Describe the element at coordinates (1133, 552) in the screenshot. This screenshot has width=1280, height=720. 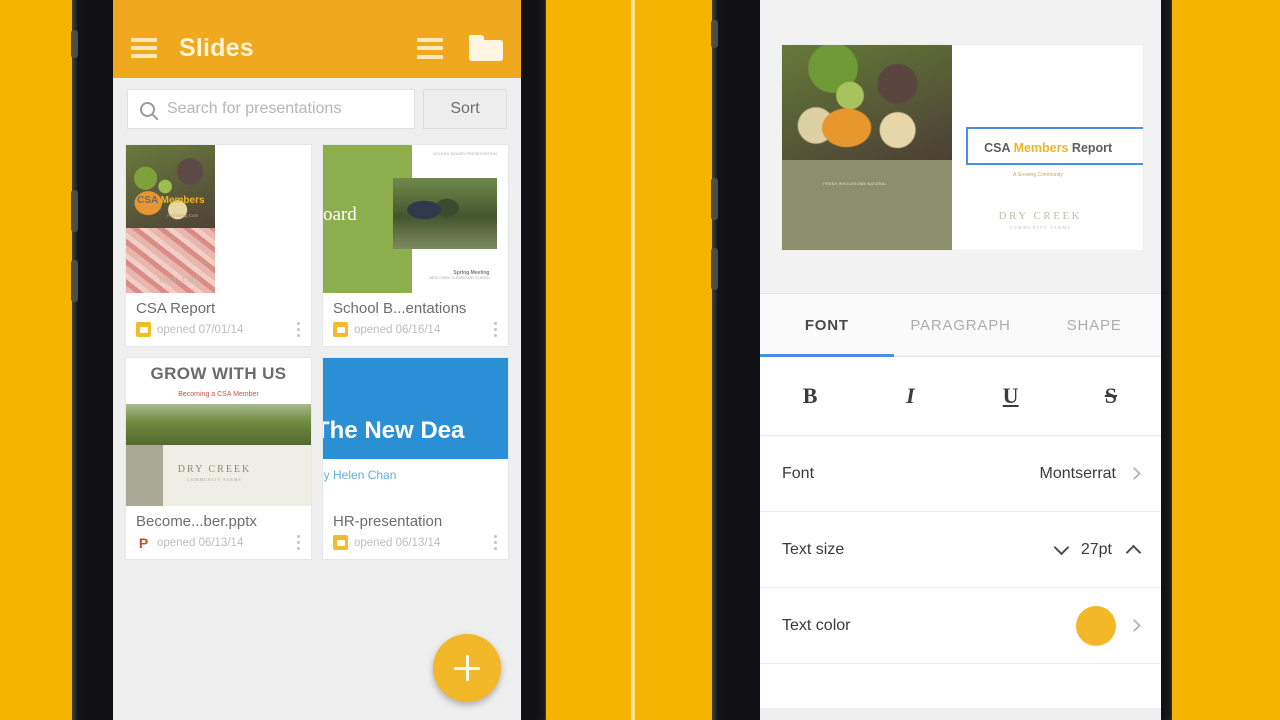
I see `chevron-up-icon` at that location.